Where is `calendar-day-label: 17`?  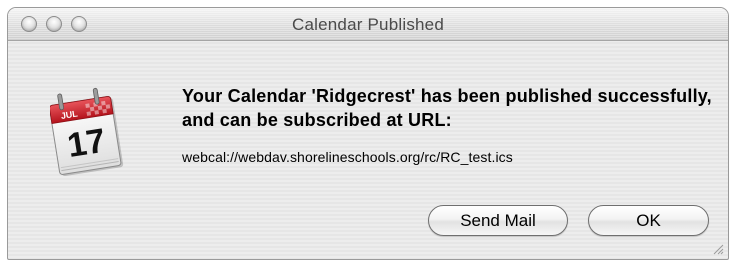
calendar-day-label: 17 is located at coordinates (86, 143).